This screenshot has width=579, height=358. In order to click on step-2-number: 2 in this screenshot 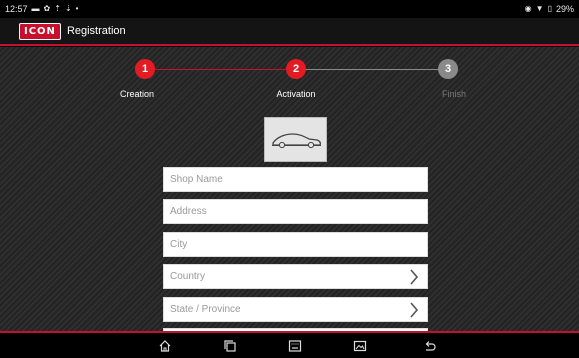, I will do `click(296, 69)`.